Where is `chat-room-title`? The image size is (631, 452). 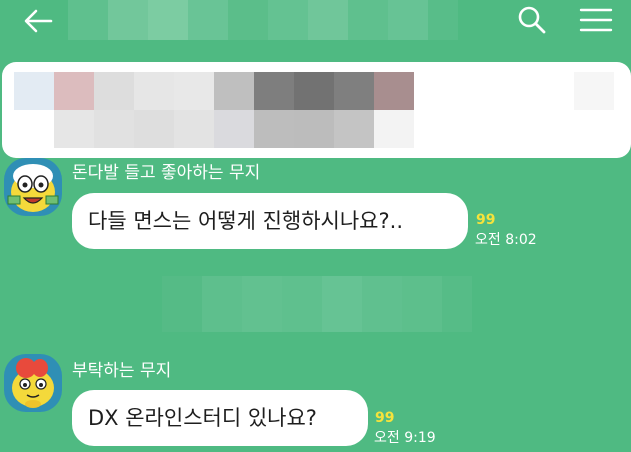 chat-room-title is located at coordinates (263, 20).